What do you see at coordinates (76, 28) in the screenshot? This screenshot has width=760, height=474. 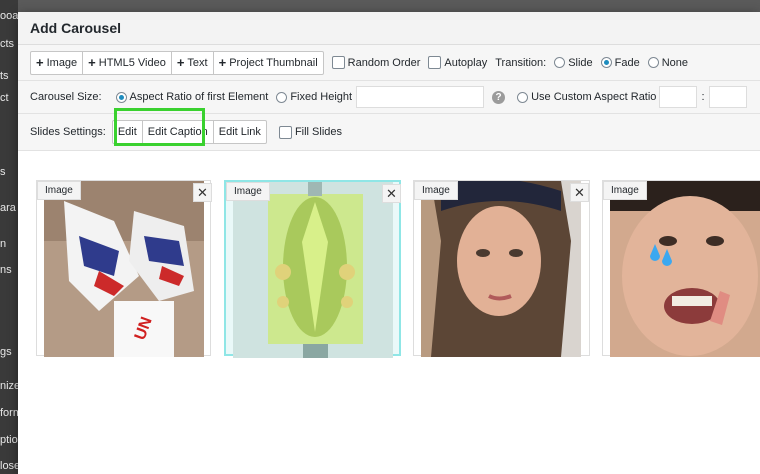 I see `modal-title: Add Carousel` at bounding box center [76, 28].